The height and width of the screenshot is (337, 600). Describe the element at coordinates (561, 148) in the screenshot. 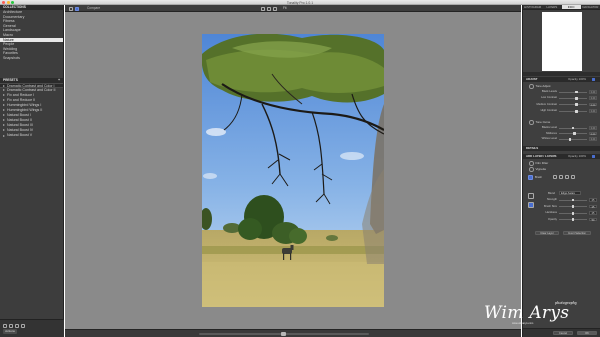

I see `details-section-header: DETAILS` at that location.